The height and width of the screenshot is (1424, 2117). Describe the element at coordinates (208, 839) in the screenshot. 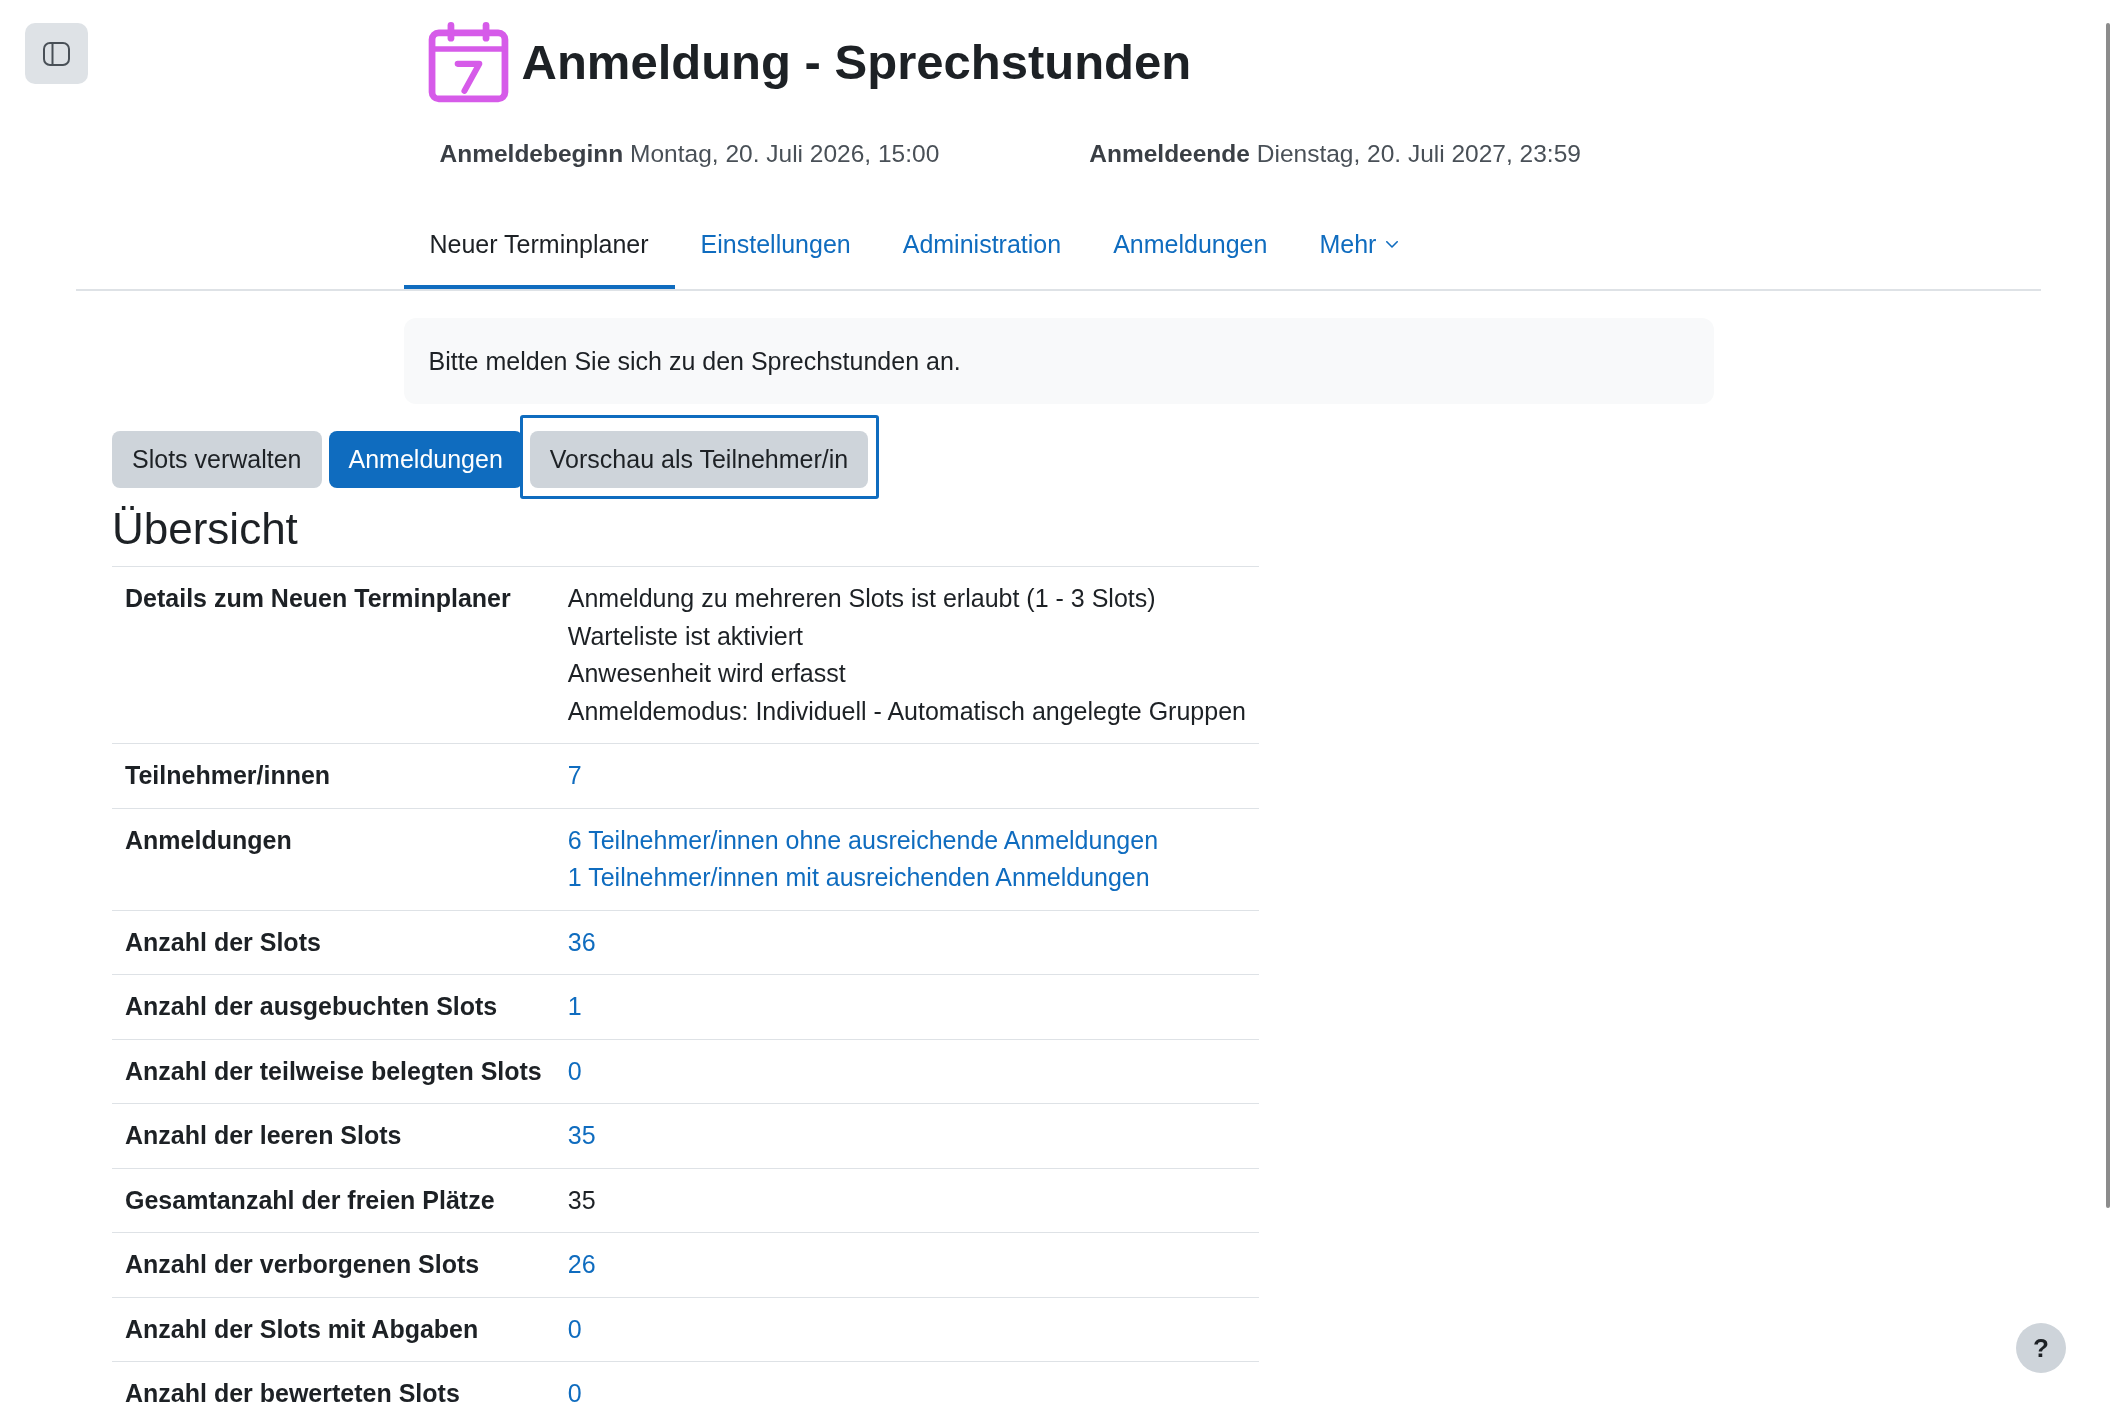

I see `row-label: Anmeldungen` at that location.